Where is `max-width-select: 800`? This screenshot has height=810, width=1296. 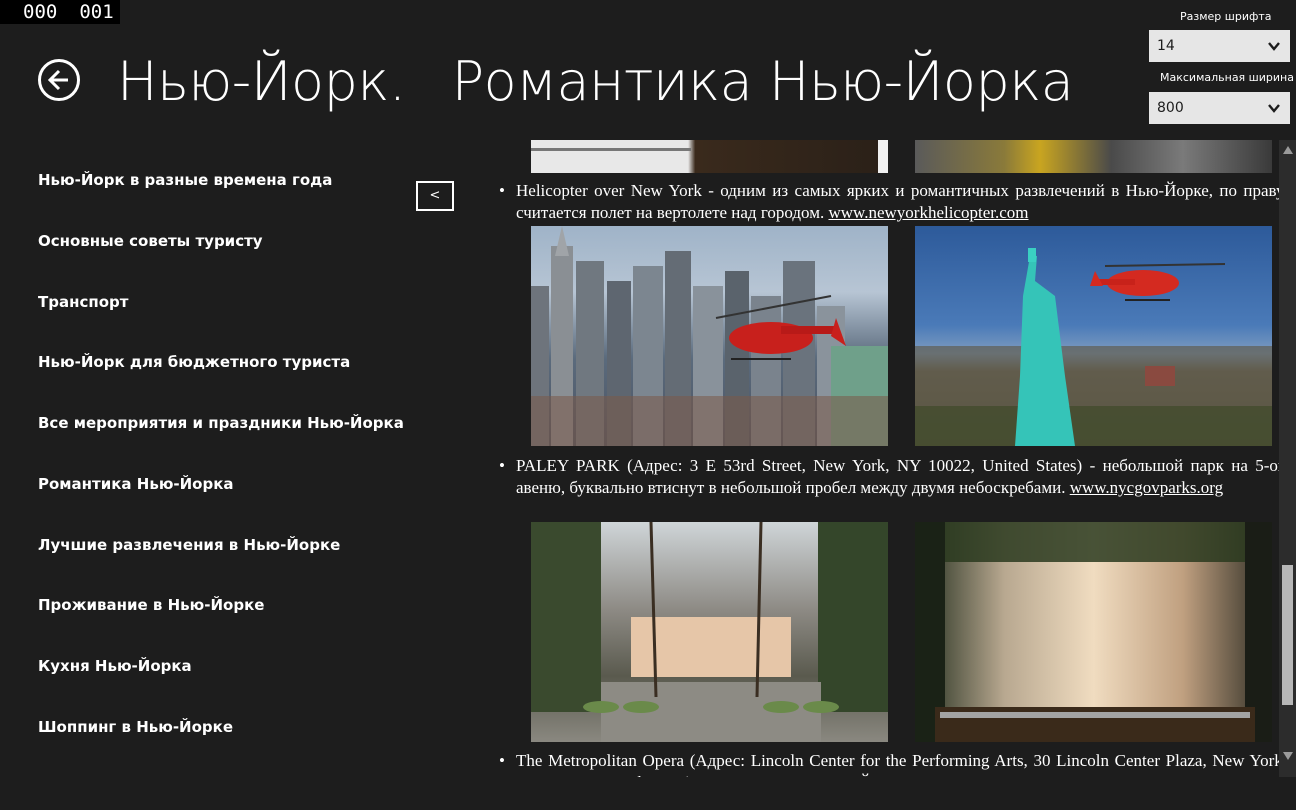 max-width-select: 800 is located at coordinates (1219, 108).